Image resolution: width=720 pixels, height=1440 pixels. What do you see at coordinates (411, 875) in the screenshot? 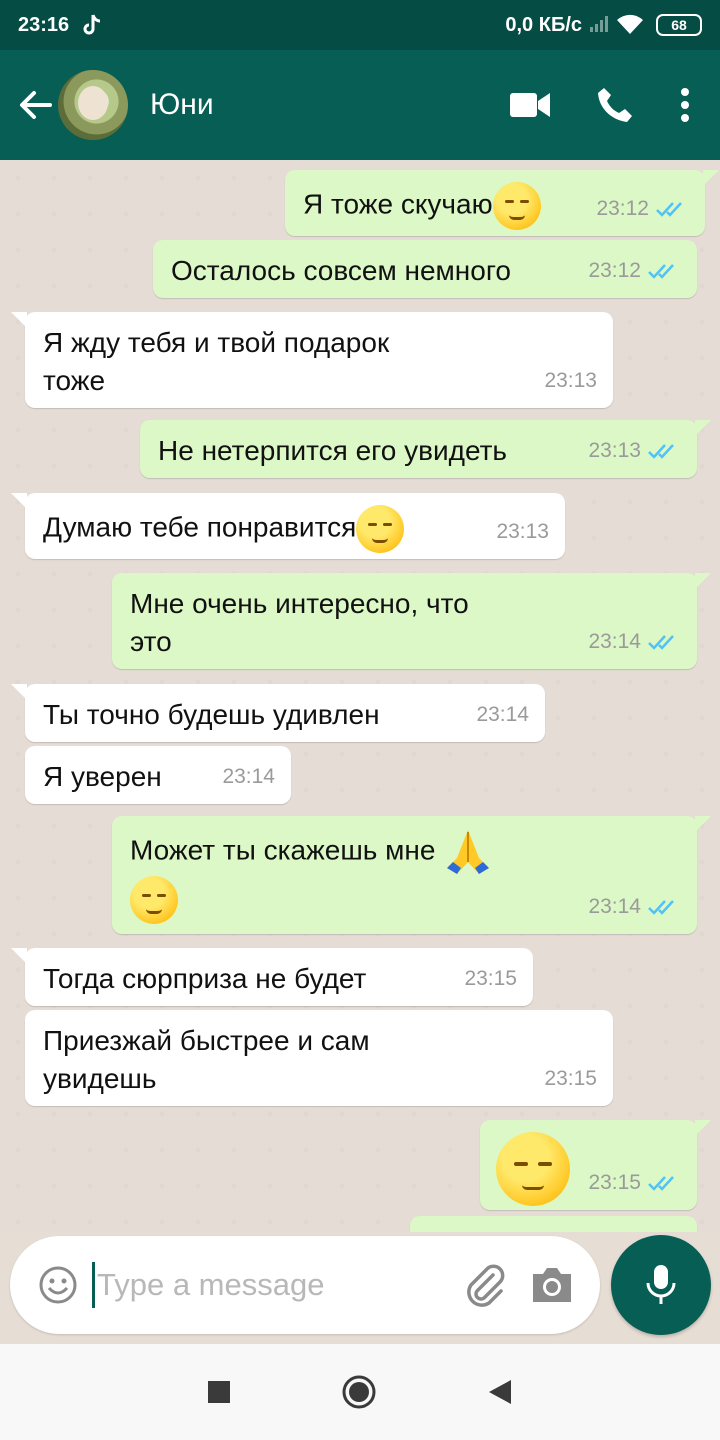
I see `message-bubble-outgoing: Может ты скажешь мне 23:14` at bounding box center [411, 875].